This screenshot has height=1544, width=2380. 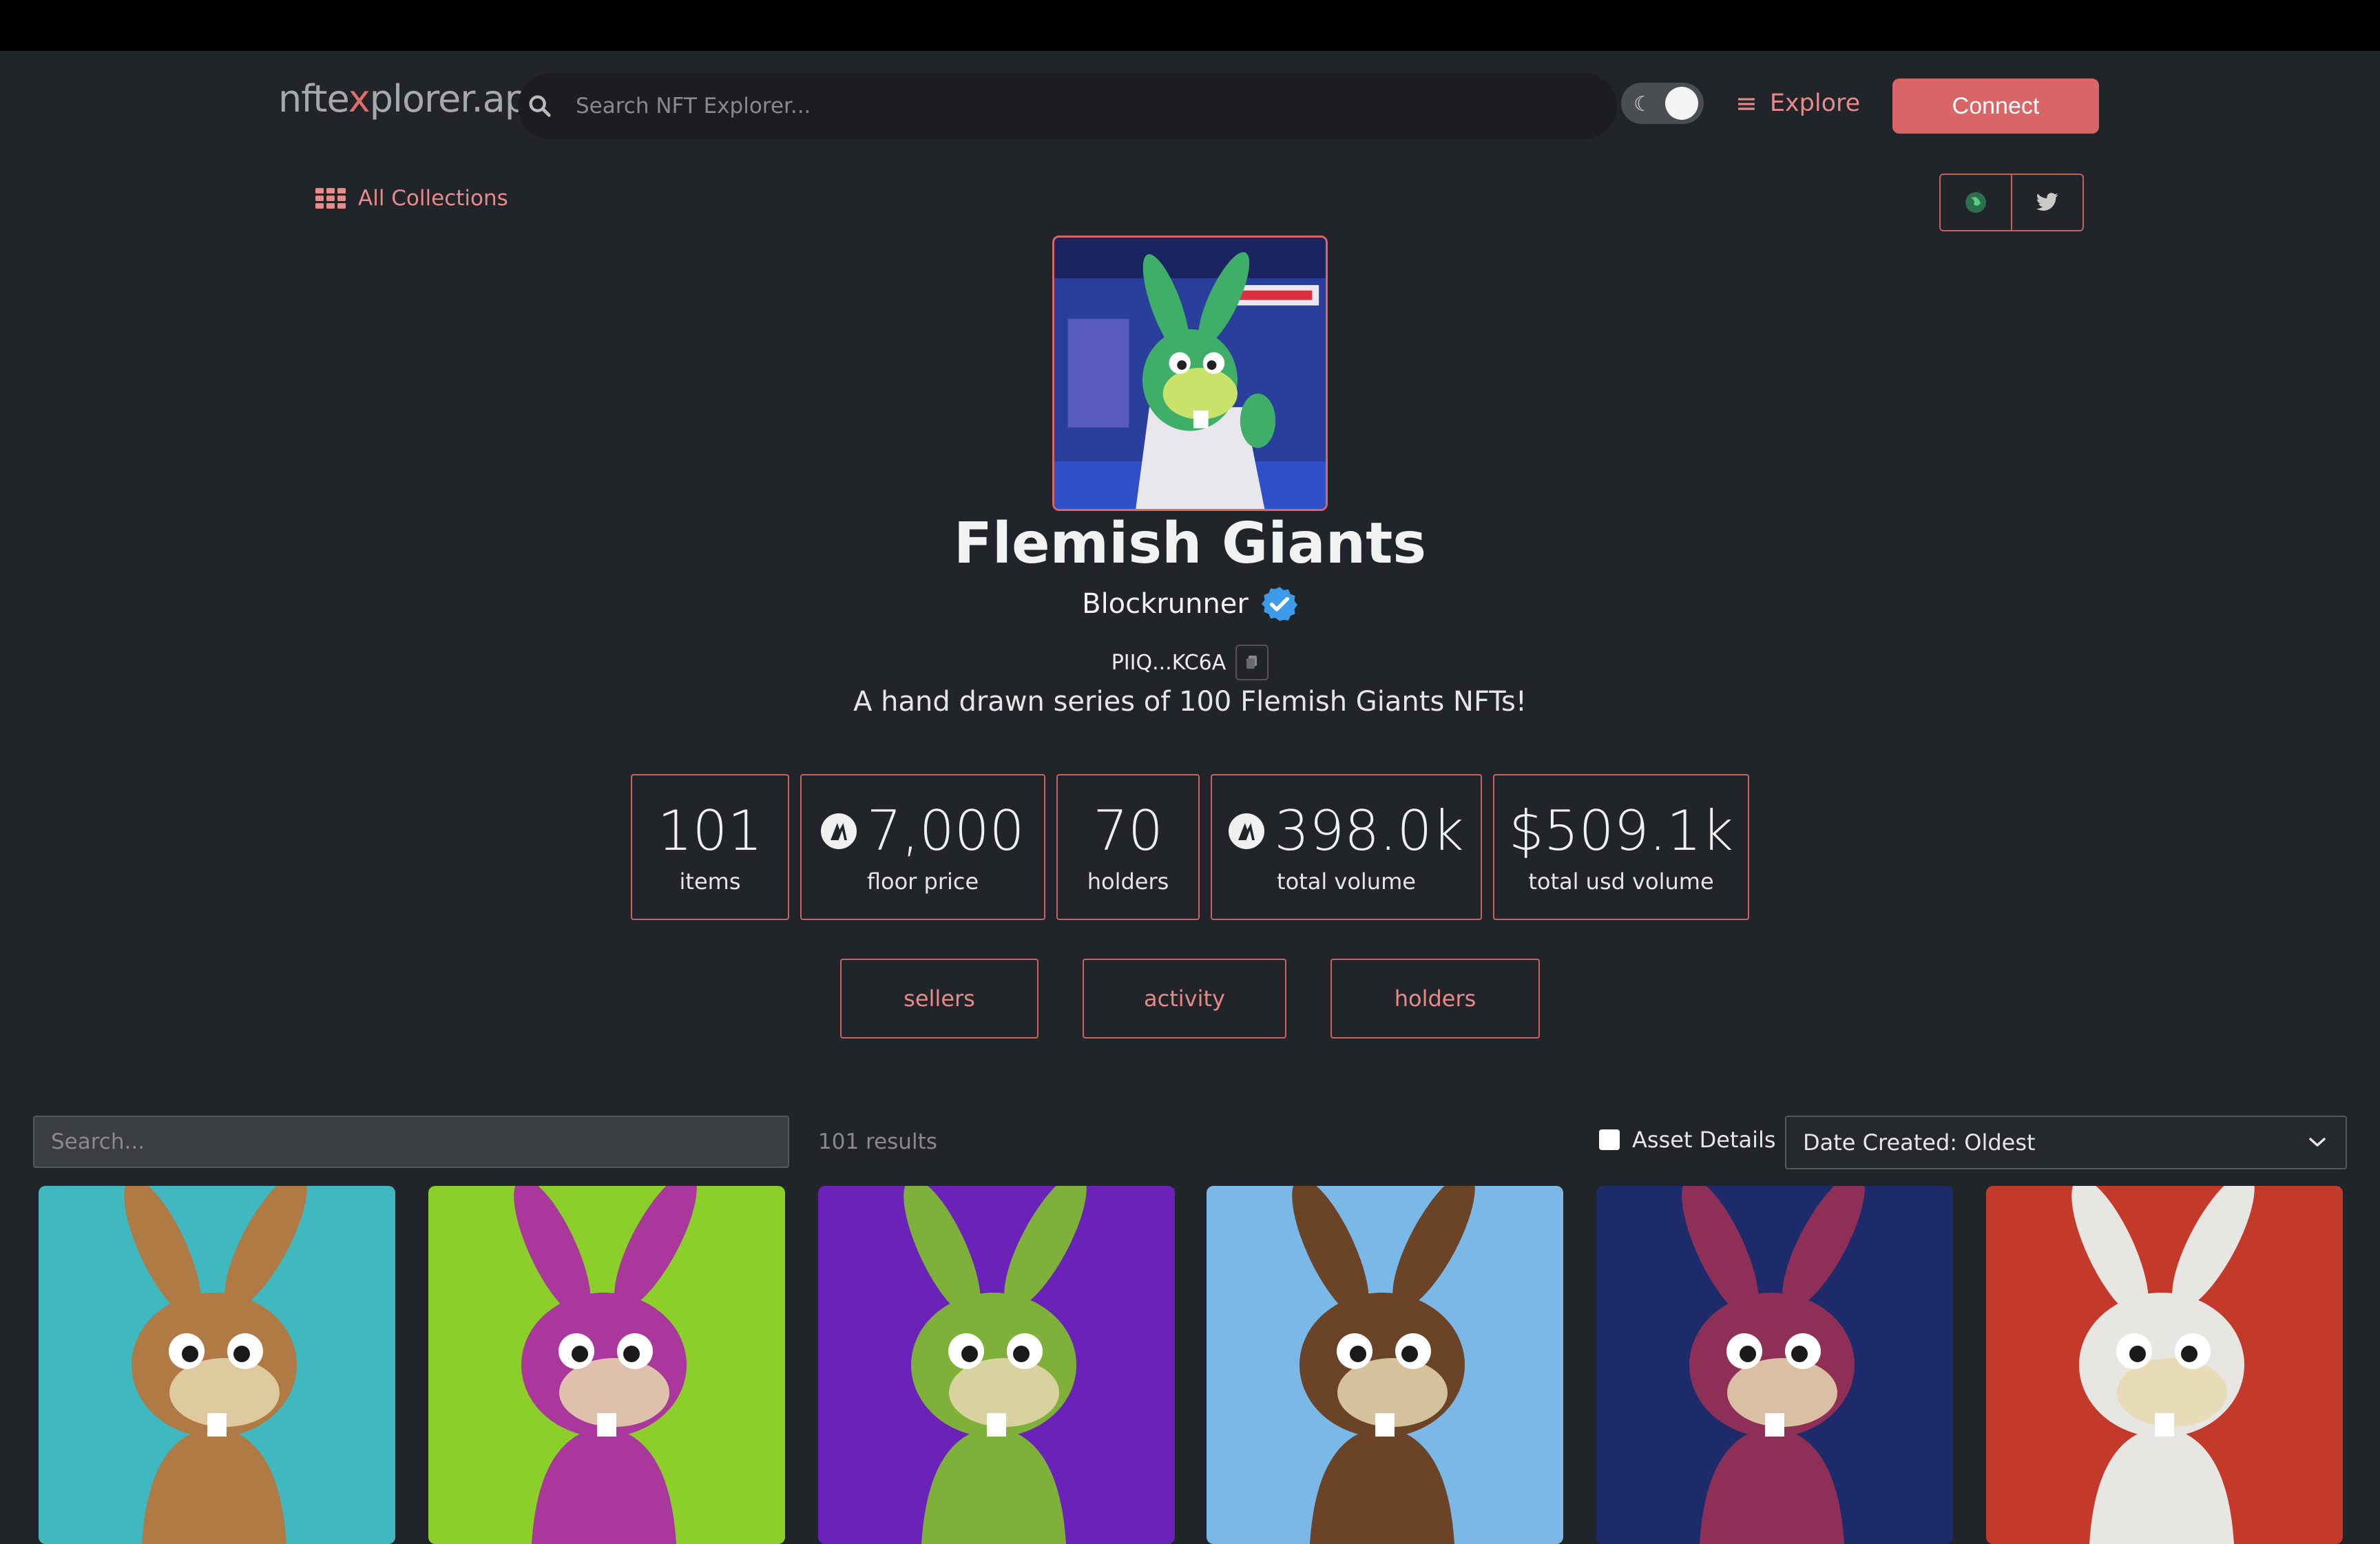 I want to click on stat-floor-price-value: 7,000, so click(x=945, y=831).